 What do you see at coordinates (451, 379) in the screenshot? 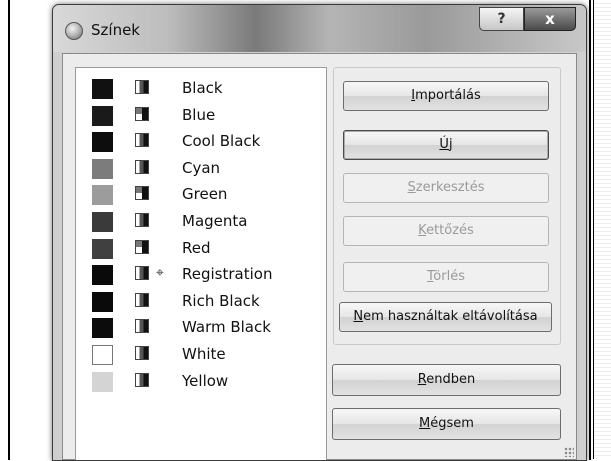
I see `ok-label: endben` at bounding box center [451, 379].